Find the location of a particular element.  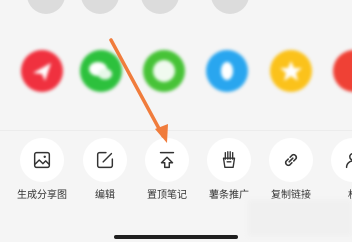

home-indicator is located at coordinates (176, 237).